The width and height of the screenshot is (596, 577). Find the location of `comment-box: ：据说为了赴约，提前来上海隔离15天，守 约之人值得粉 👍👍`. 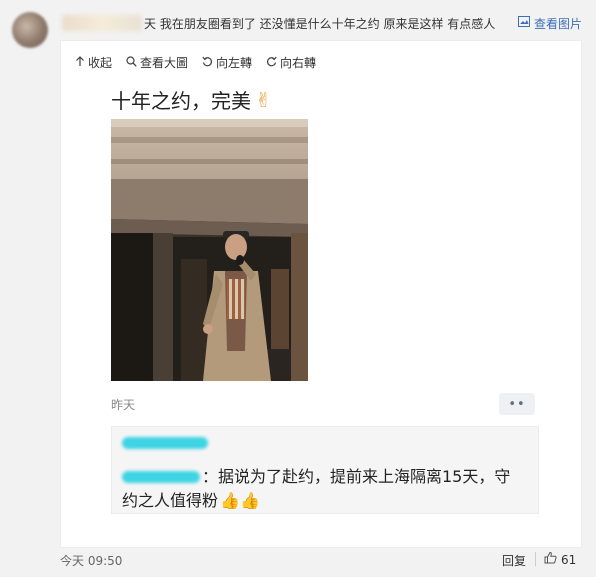

comment-box: ：据说为了赴约，提前来上海隔离15天，守 约之人值得粉 👍👍 is located at coordinates (325, 470).